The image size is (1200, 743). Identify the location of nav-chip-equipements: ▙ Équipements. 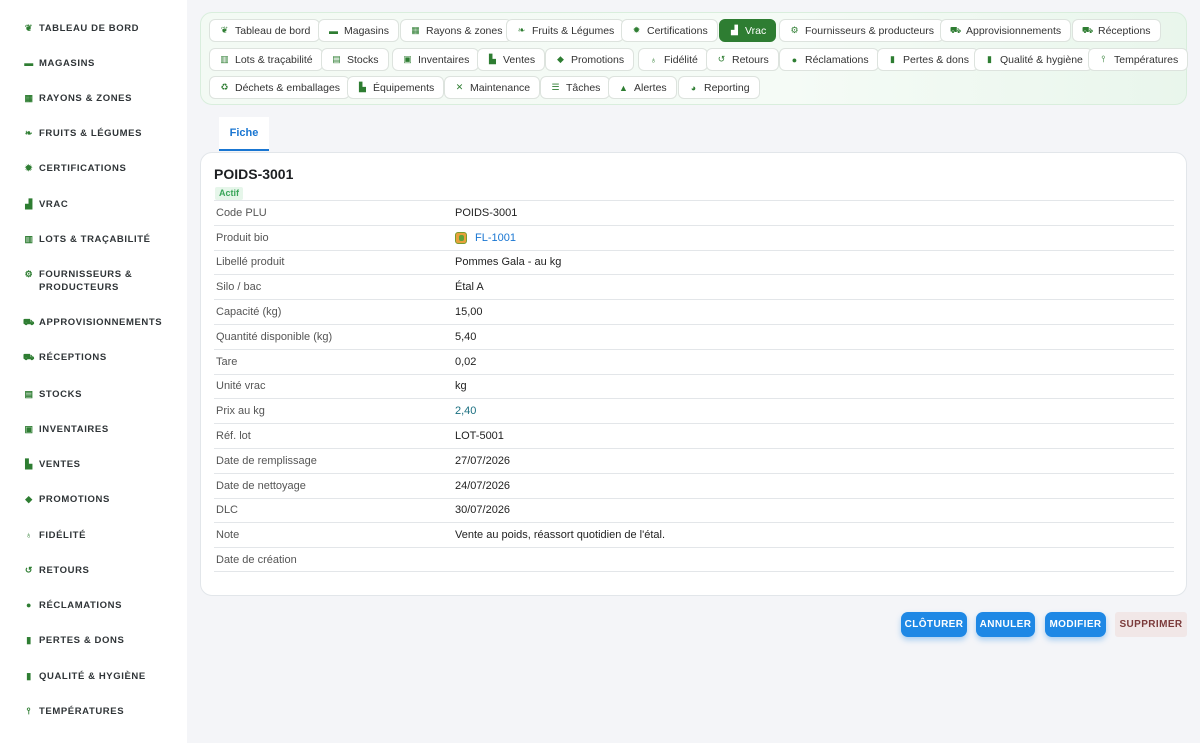
(396, 87).